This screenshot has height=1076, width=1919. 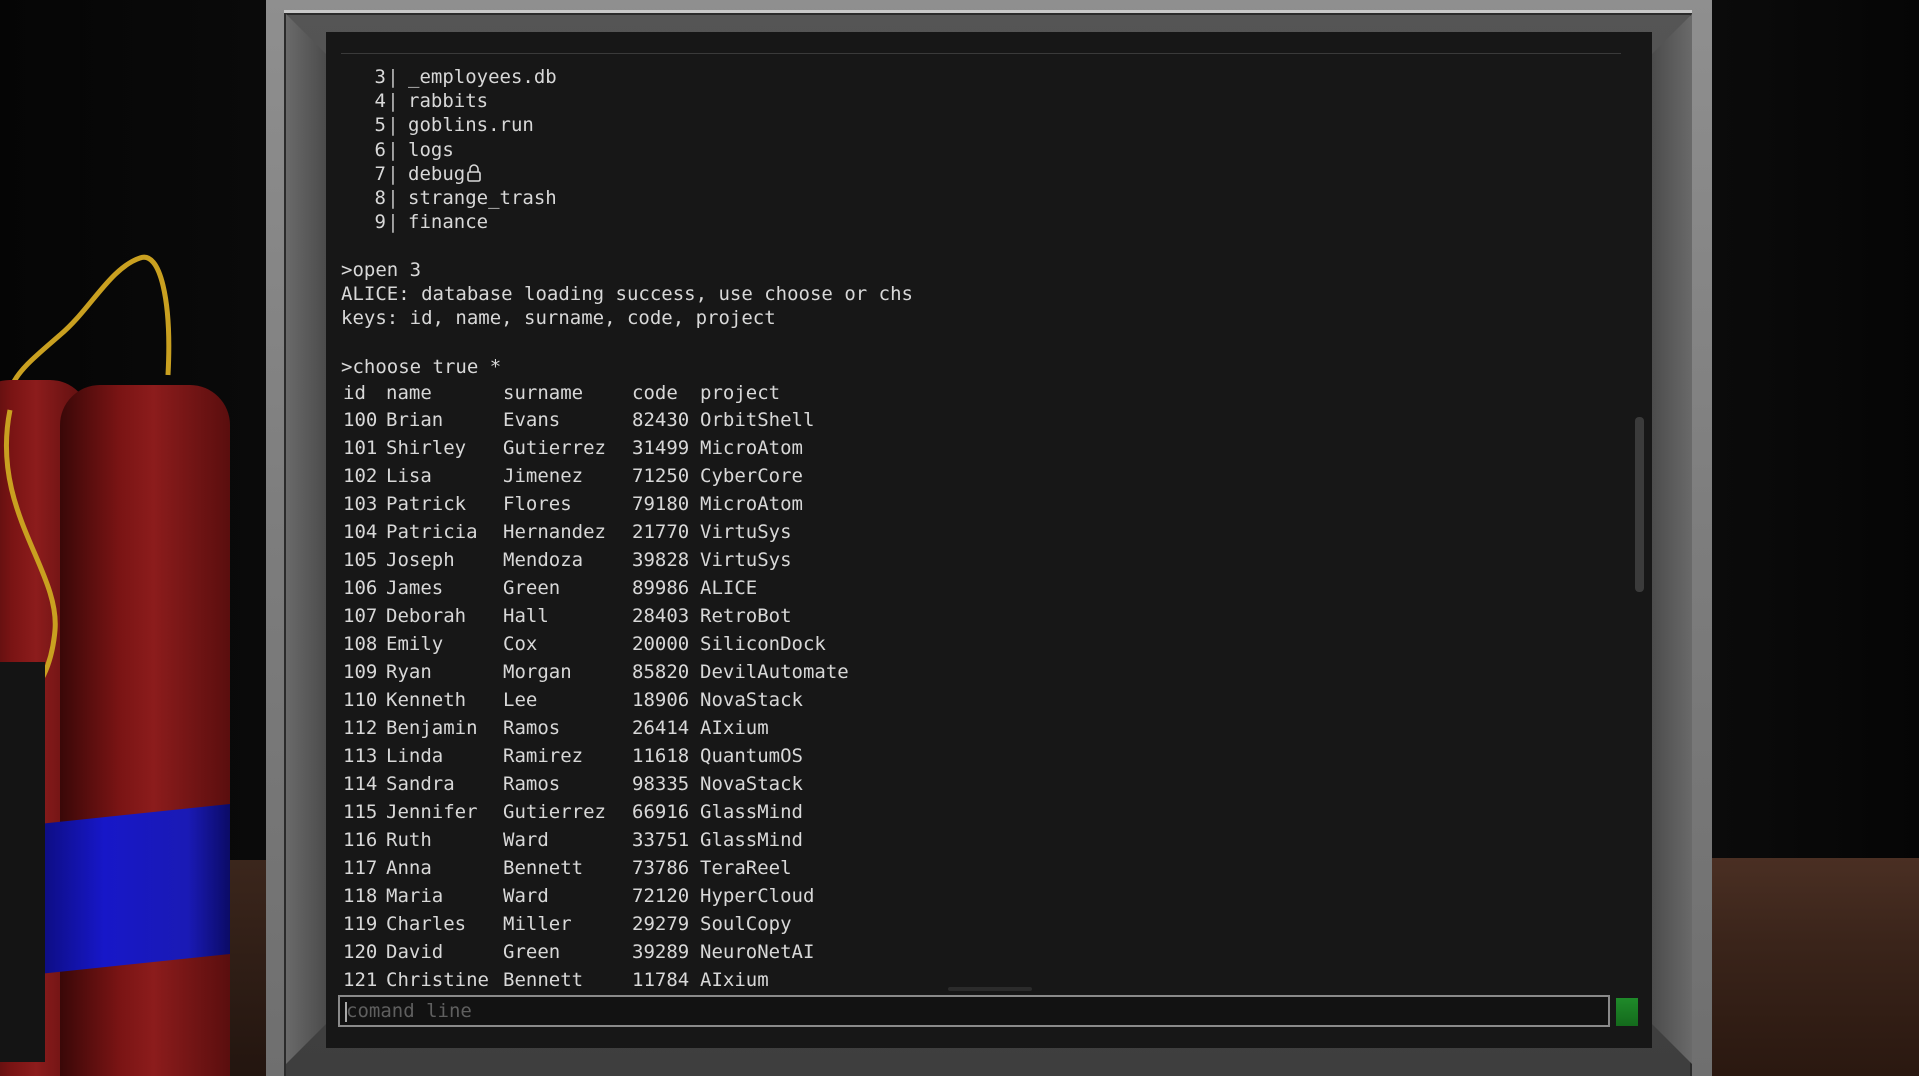 What do you see at coordinates (543, 393) in the screenshot?
I see `header-surname: surname` at bounding box center [543, 393].